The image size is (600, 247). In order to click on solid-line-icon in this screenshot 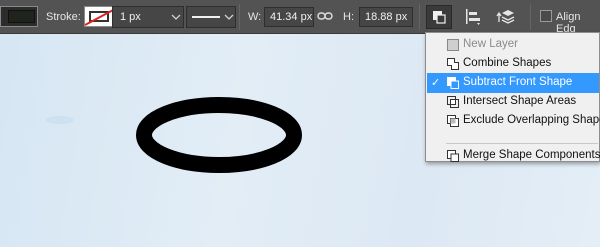, I will do `click(206, 17)`.